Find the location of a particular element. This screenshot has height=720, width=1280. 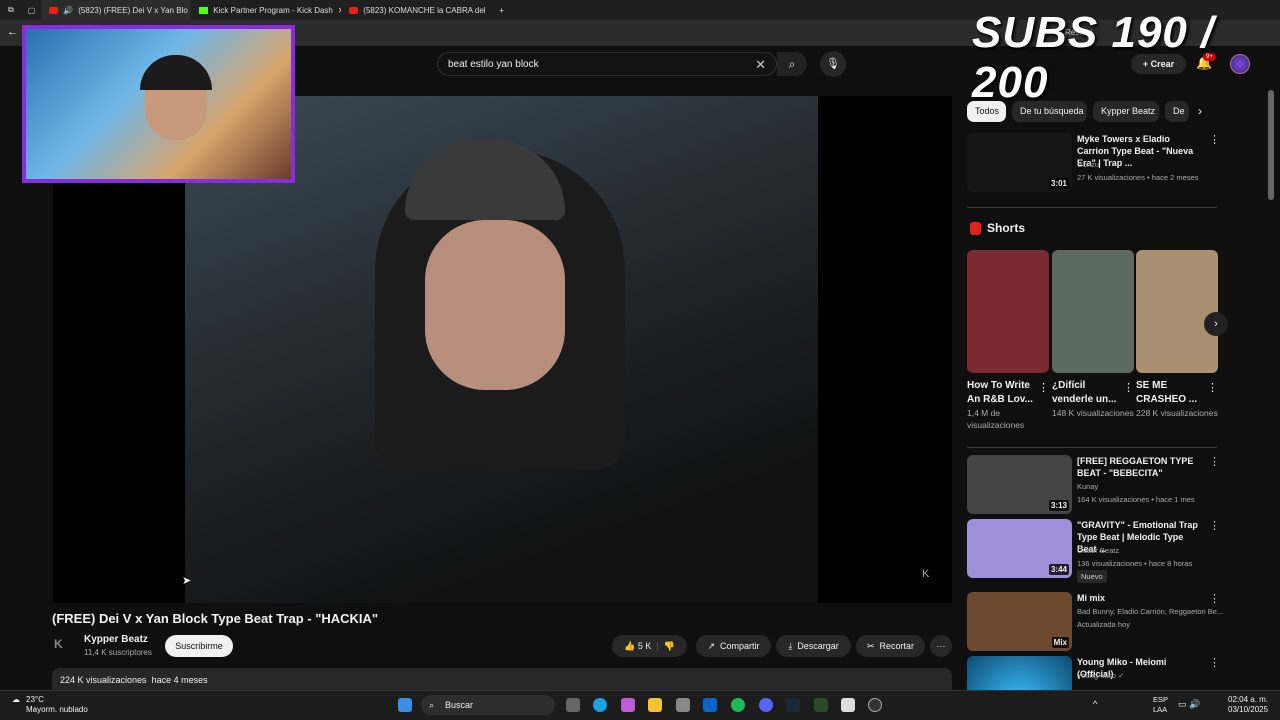

share-label: Compartir is located at coordinates (740, 646).